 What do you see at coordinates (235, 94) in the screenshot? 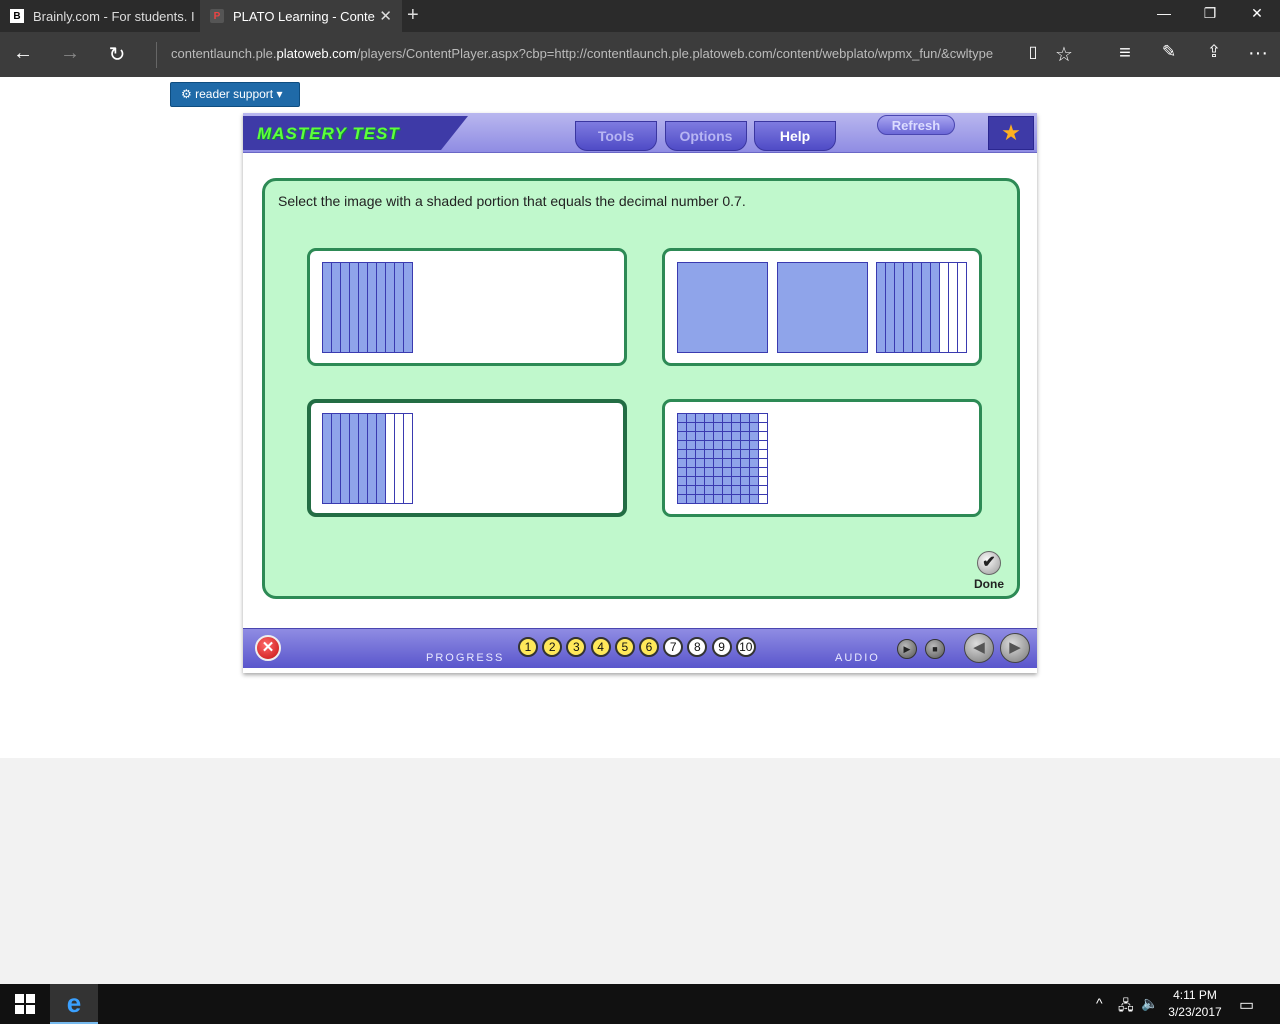
I see `reader-support-button: ⚙ reader support ▾` at bounding box center [235, 94].